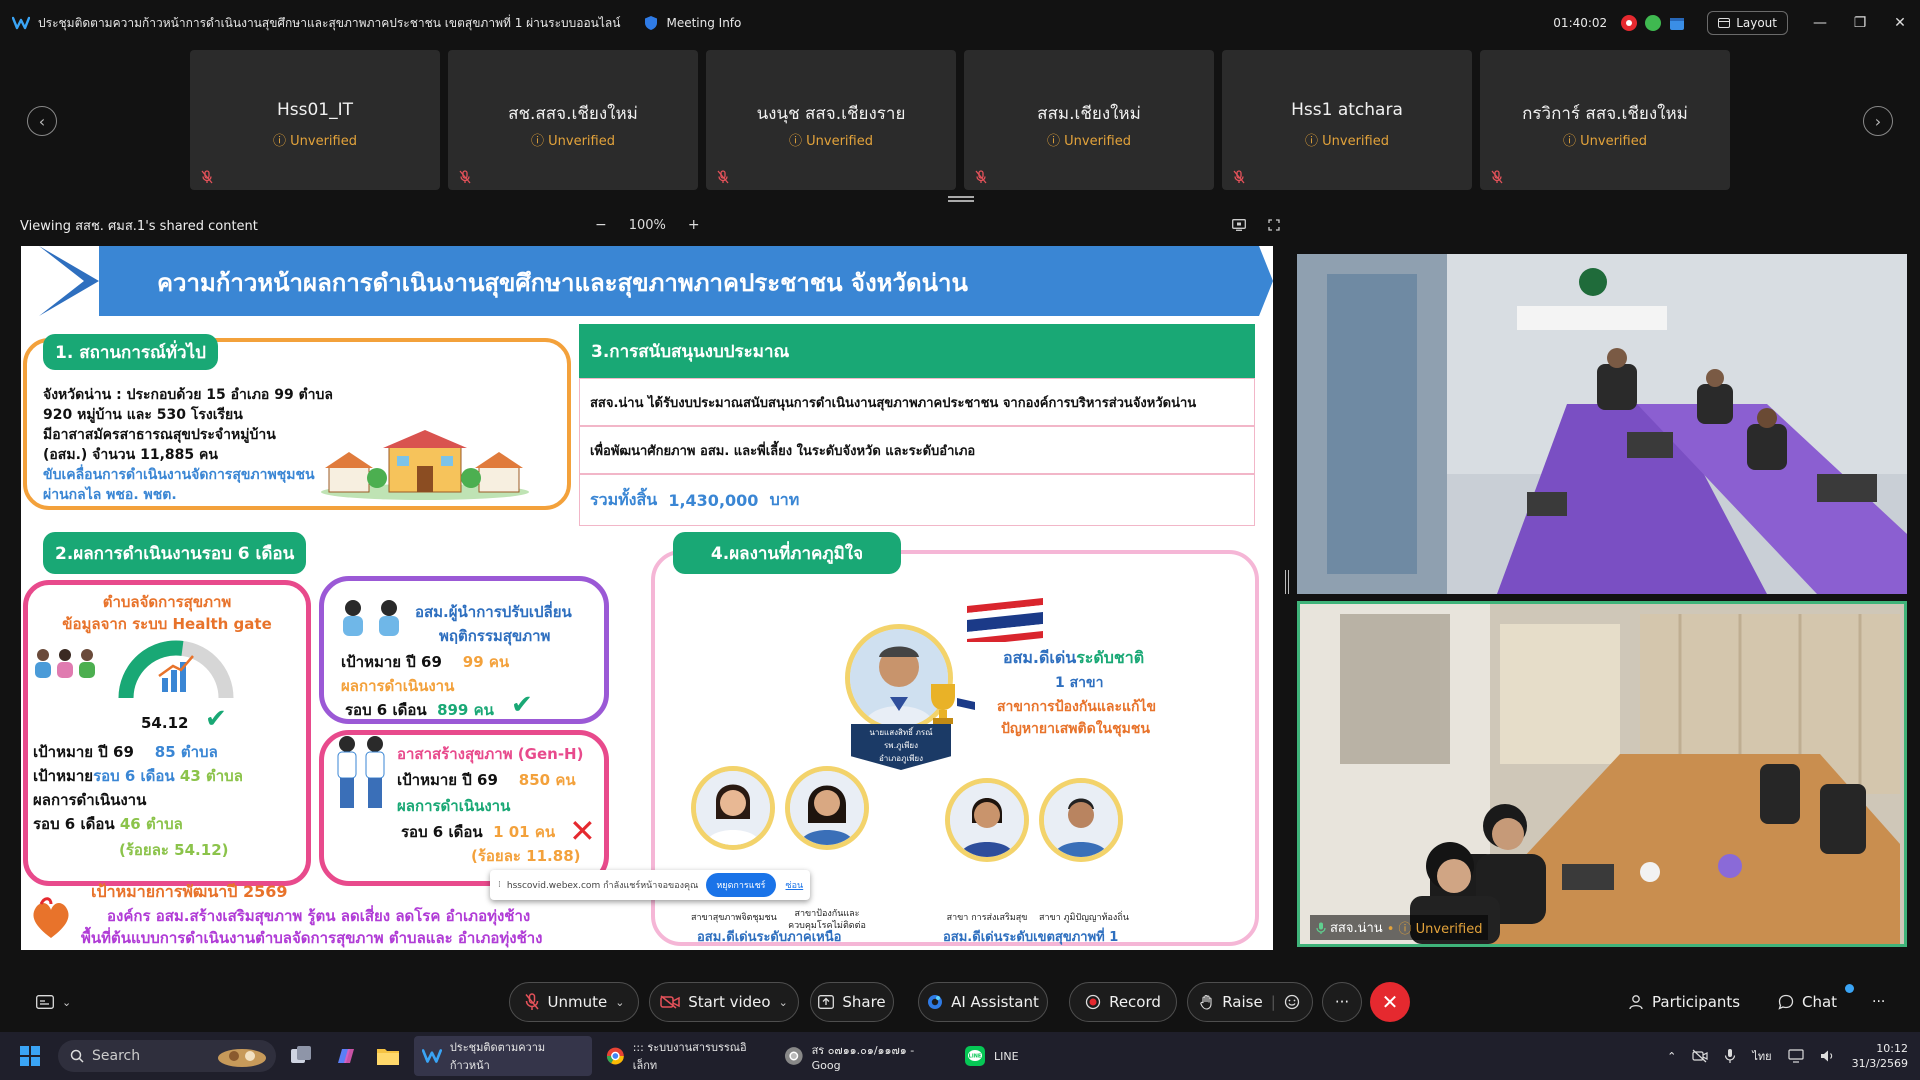 The height and width of the screenshot is (1080, 1920). What do you see at coordinates (704, 23) in the screenshot?
I see `meeting-info-label: Meeting Info` at bounding box center [704, 23].